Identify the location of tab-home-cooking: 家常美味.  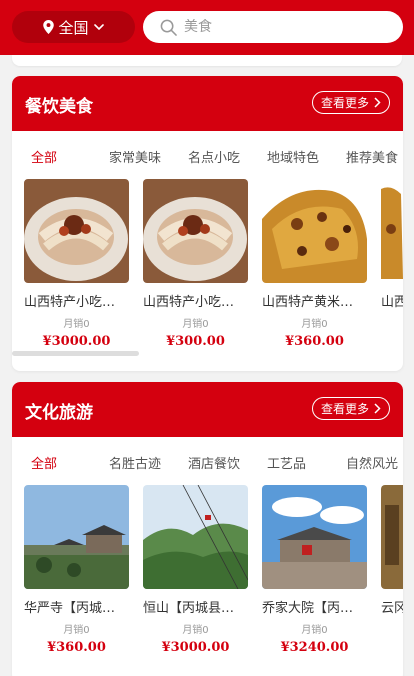
(135, 156).